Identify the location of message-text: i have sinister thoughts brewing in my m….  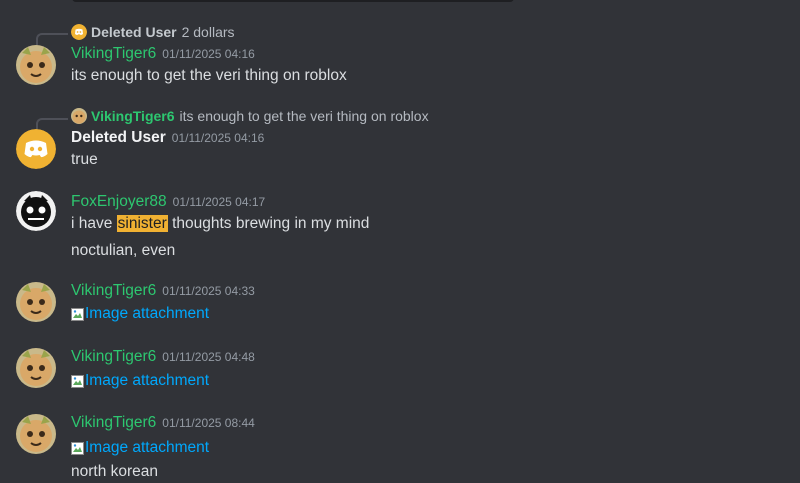
(220, 224).